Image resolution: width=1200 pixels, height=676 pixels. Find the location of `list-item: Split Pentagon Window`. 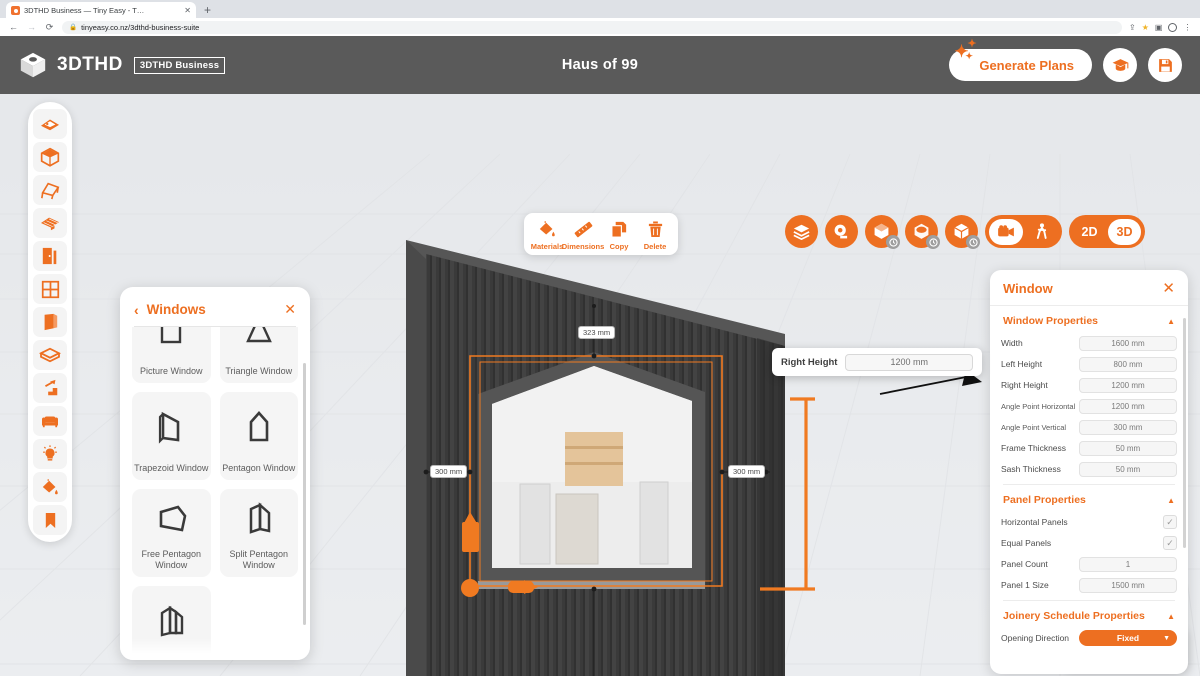

list-item: Split Pentagon Window is located at coordinates (259, 533).